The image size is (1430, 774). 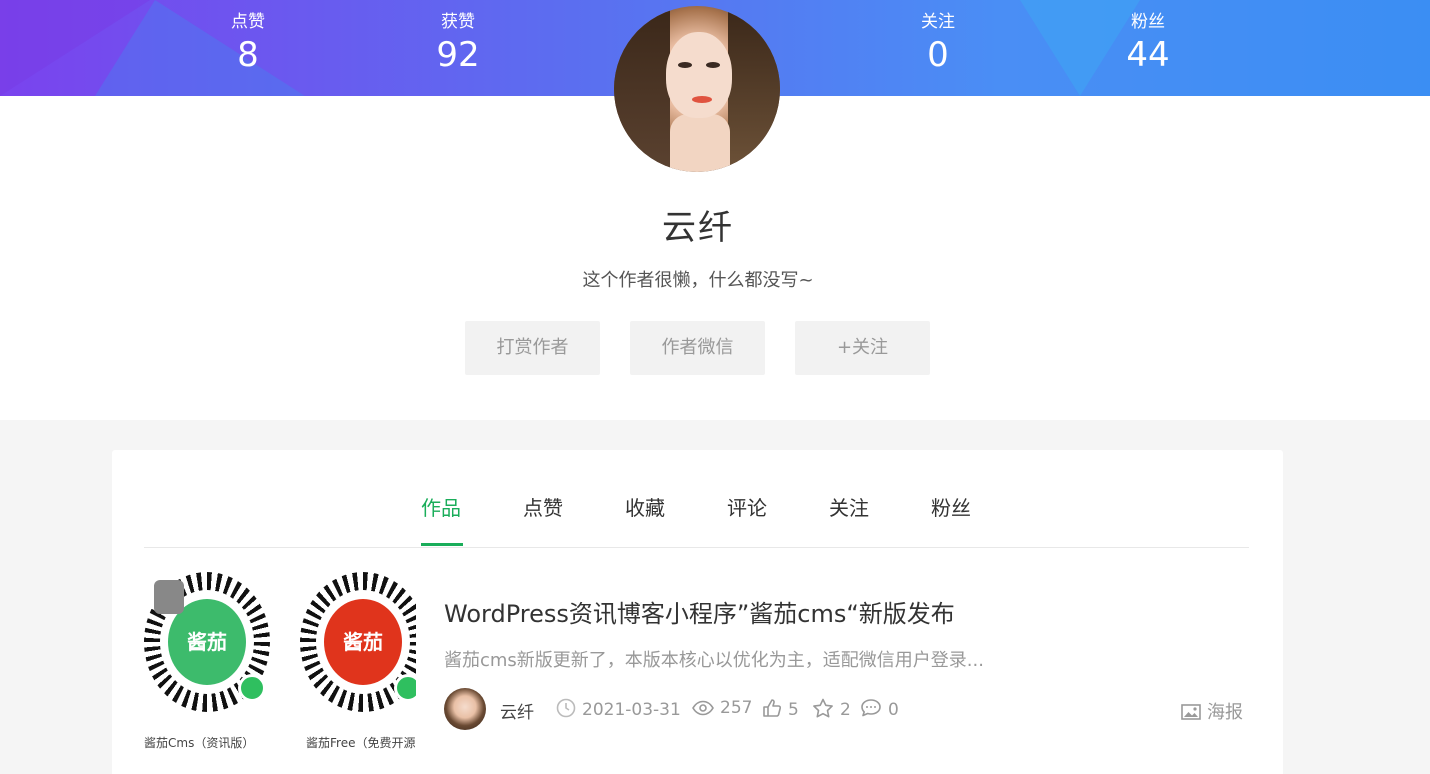 I want to click on qr-center-label: 酱茄, so click(x=363, y=642).